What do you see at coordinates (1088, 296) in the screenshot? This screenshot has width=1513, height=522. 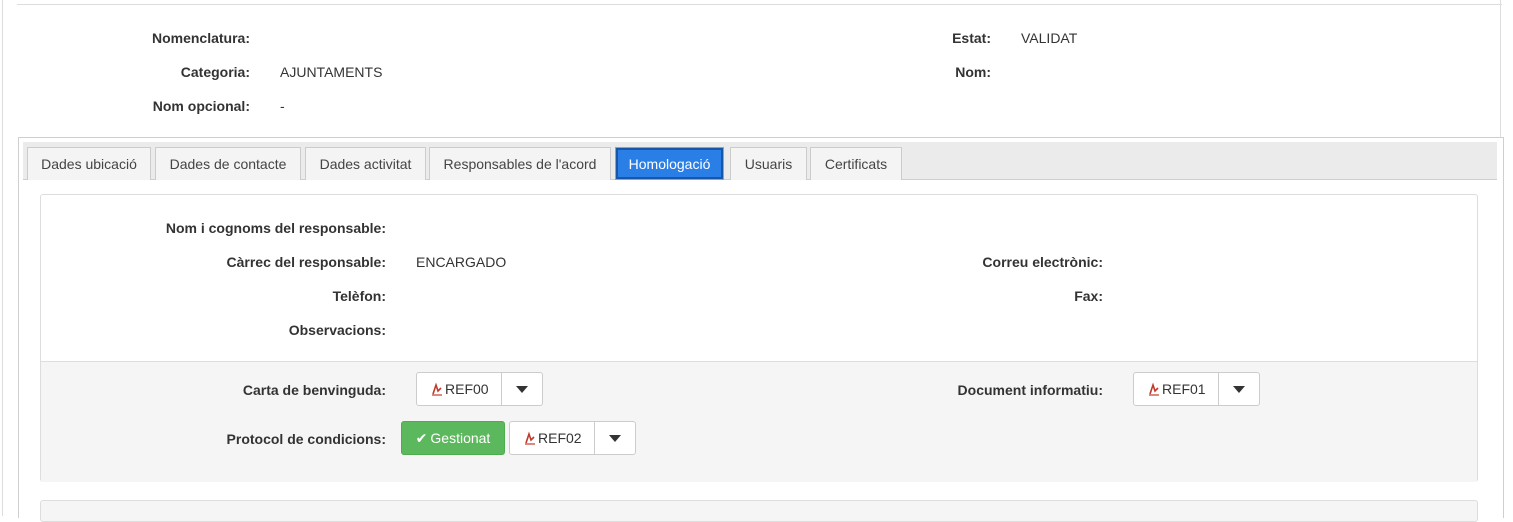 I see `fax-label: Fax:` at bounding box center [1088, 296].